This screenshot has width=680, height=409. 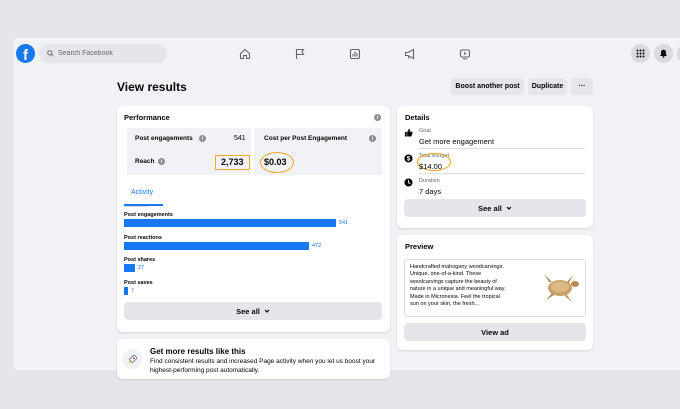 I want to click on preview-title: Preview, so click(x=419, y=246).